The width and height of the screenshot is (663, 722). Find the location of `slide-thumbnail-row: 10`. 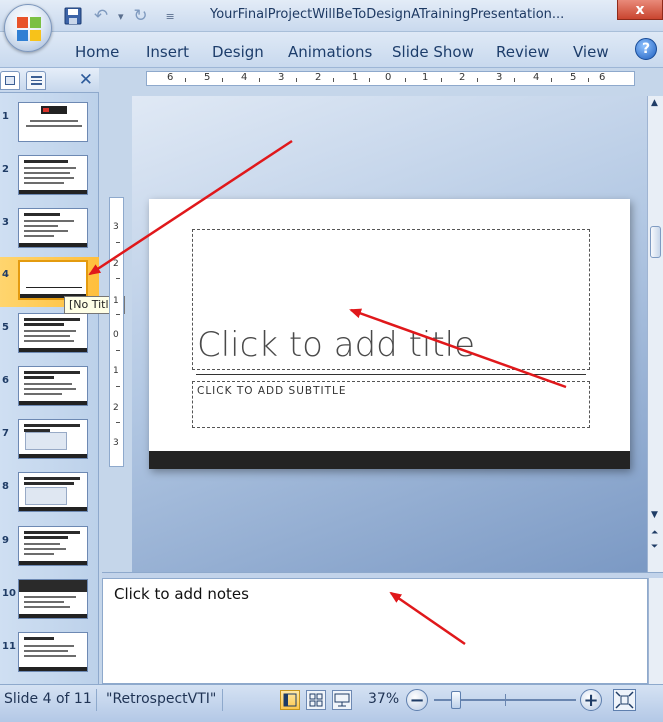

slide-thumbnail-row: 10 is located at coordinates (49, 601).